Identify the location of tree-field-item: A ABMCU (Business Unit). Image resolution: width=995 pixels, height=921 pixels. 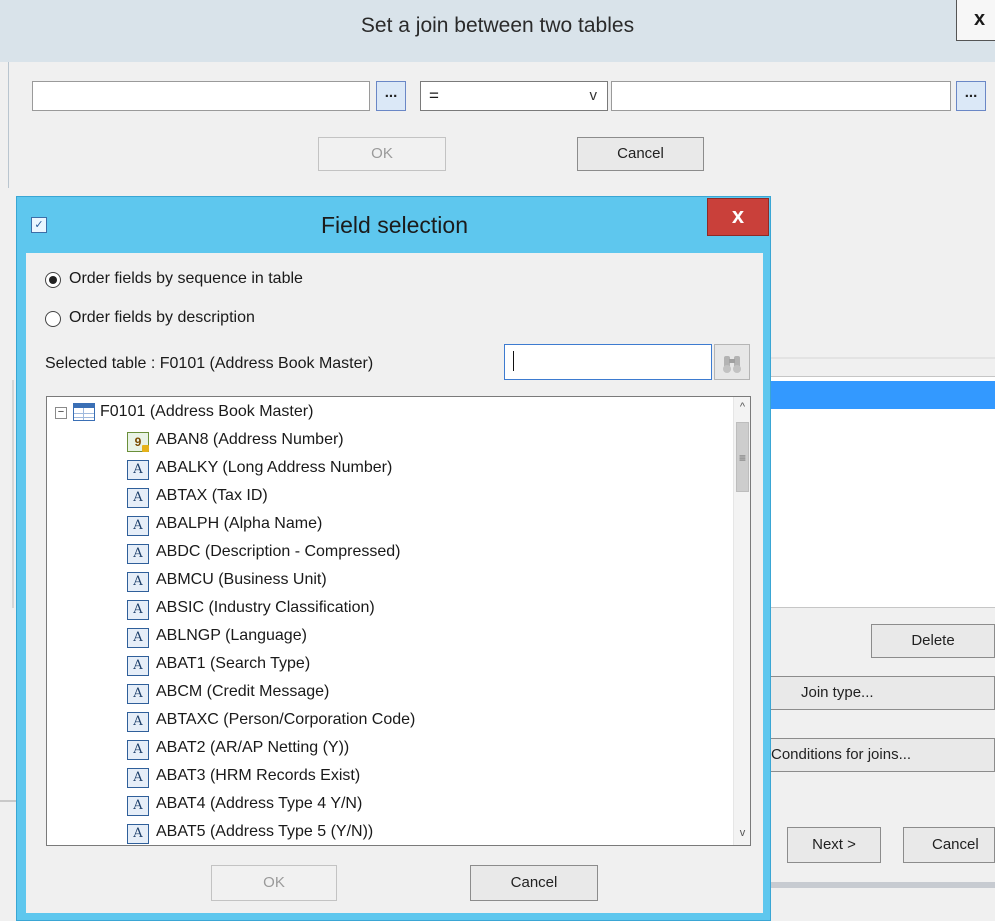
(427, 583).